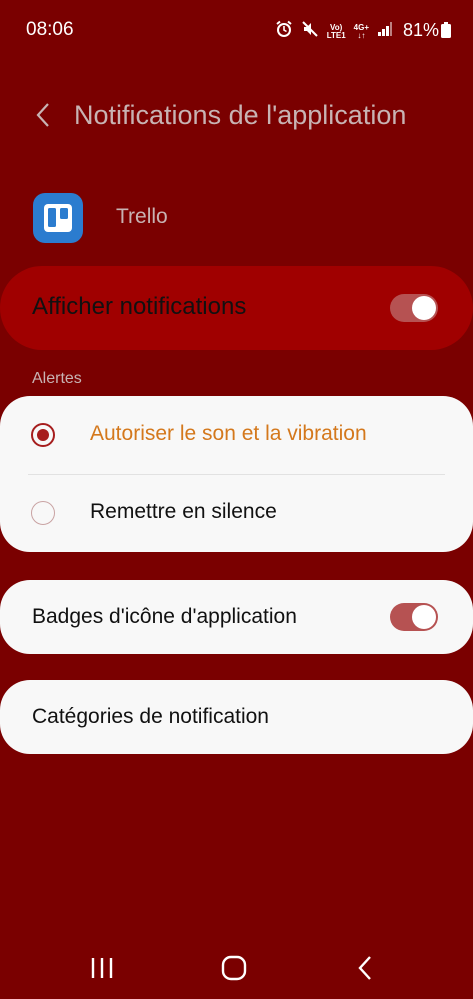 This screenshot has width=473, height=999. I want to click on app-info-row: Trello, so click(236, 217).